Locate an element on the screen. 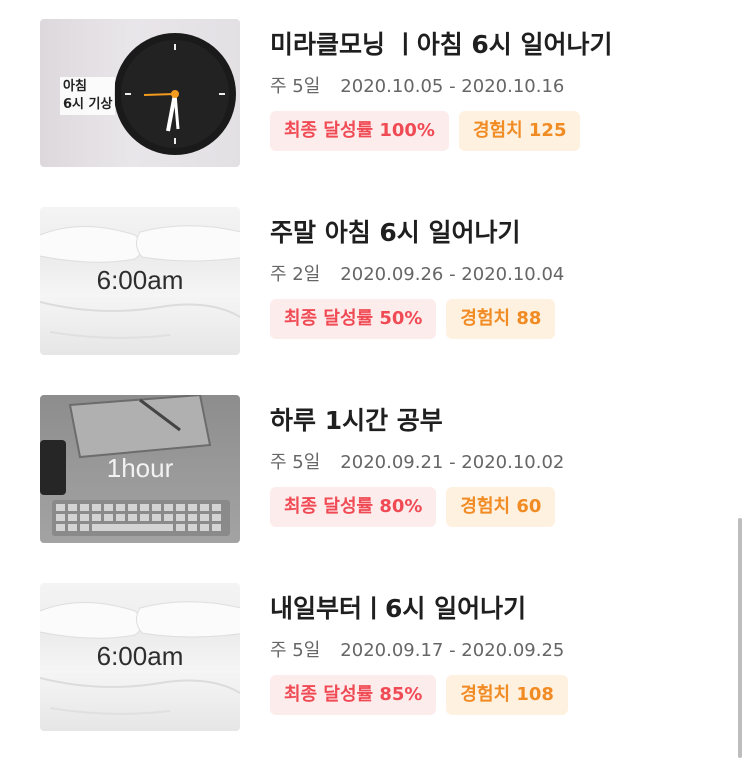 The width and height of the screenshot is (744, 771). xp-badge: 경험치 88 is located at coordinates (501, 319).